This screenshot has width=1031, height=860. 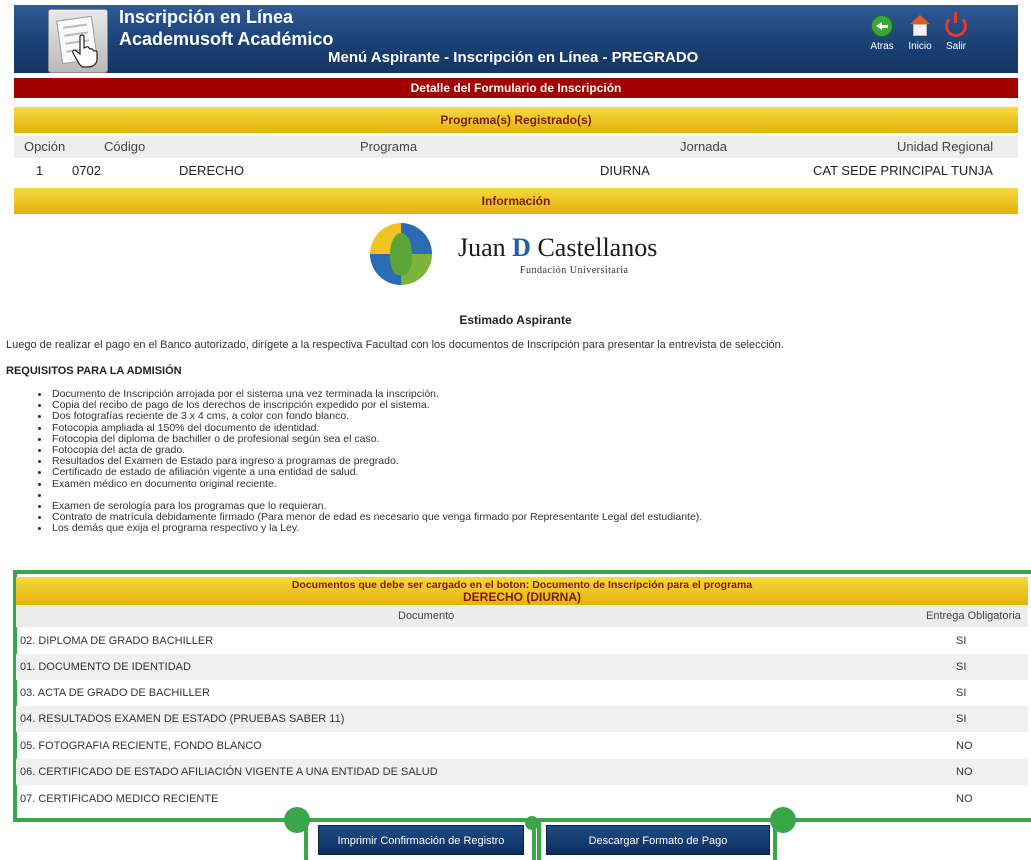 What do you see at coordinates (574, 270) in the screenshot?
I see `institution-subtitle: Fundación Universitaria` at bounding box center [574, 270].